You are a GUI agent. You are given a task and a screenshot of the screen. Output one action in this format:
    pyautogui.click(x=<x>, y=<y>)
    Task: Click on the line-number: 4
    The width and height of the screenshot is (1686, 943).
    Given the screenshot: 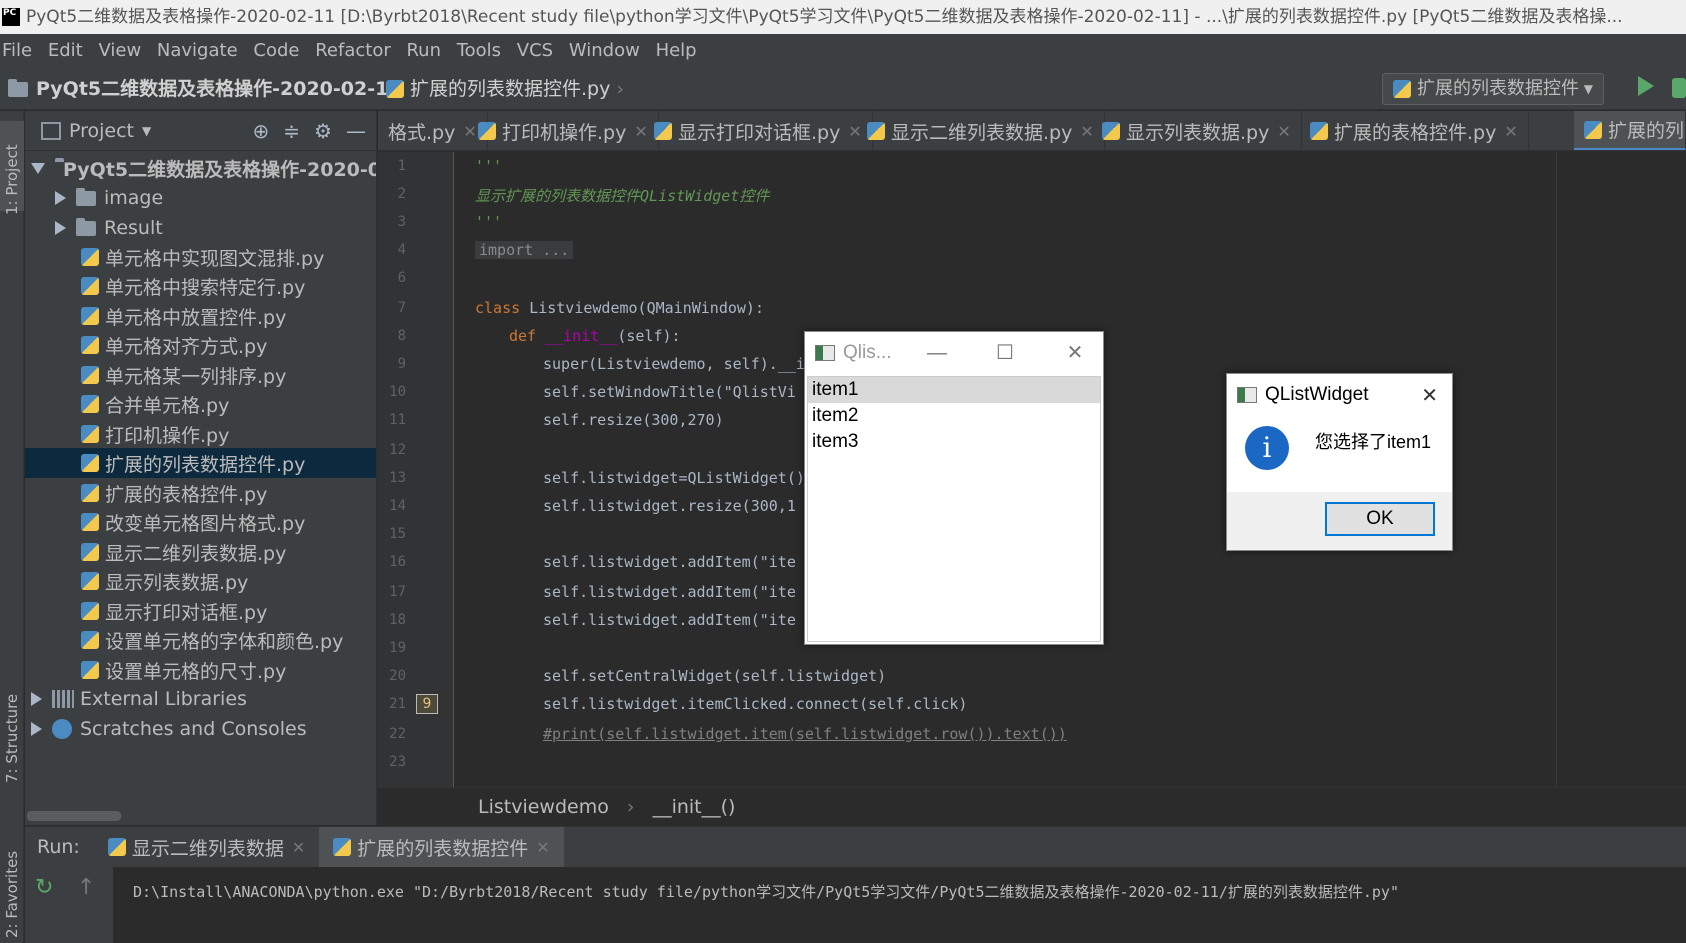 What is the action you would take?
    pyautogui.click(x=401, y=250)
    